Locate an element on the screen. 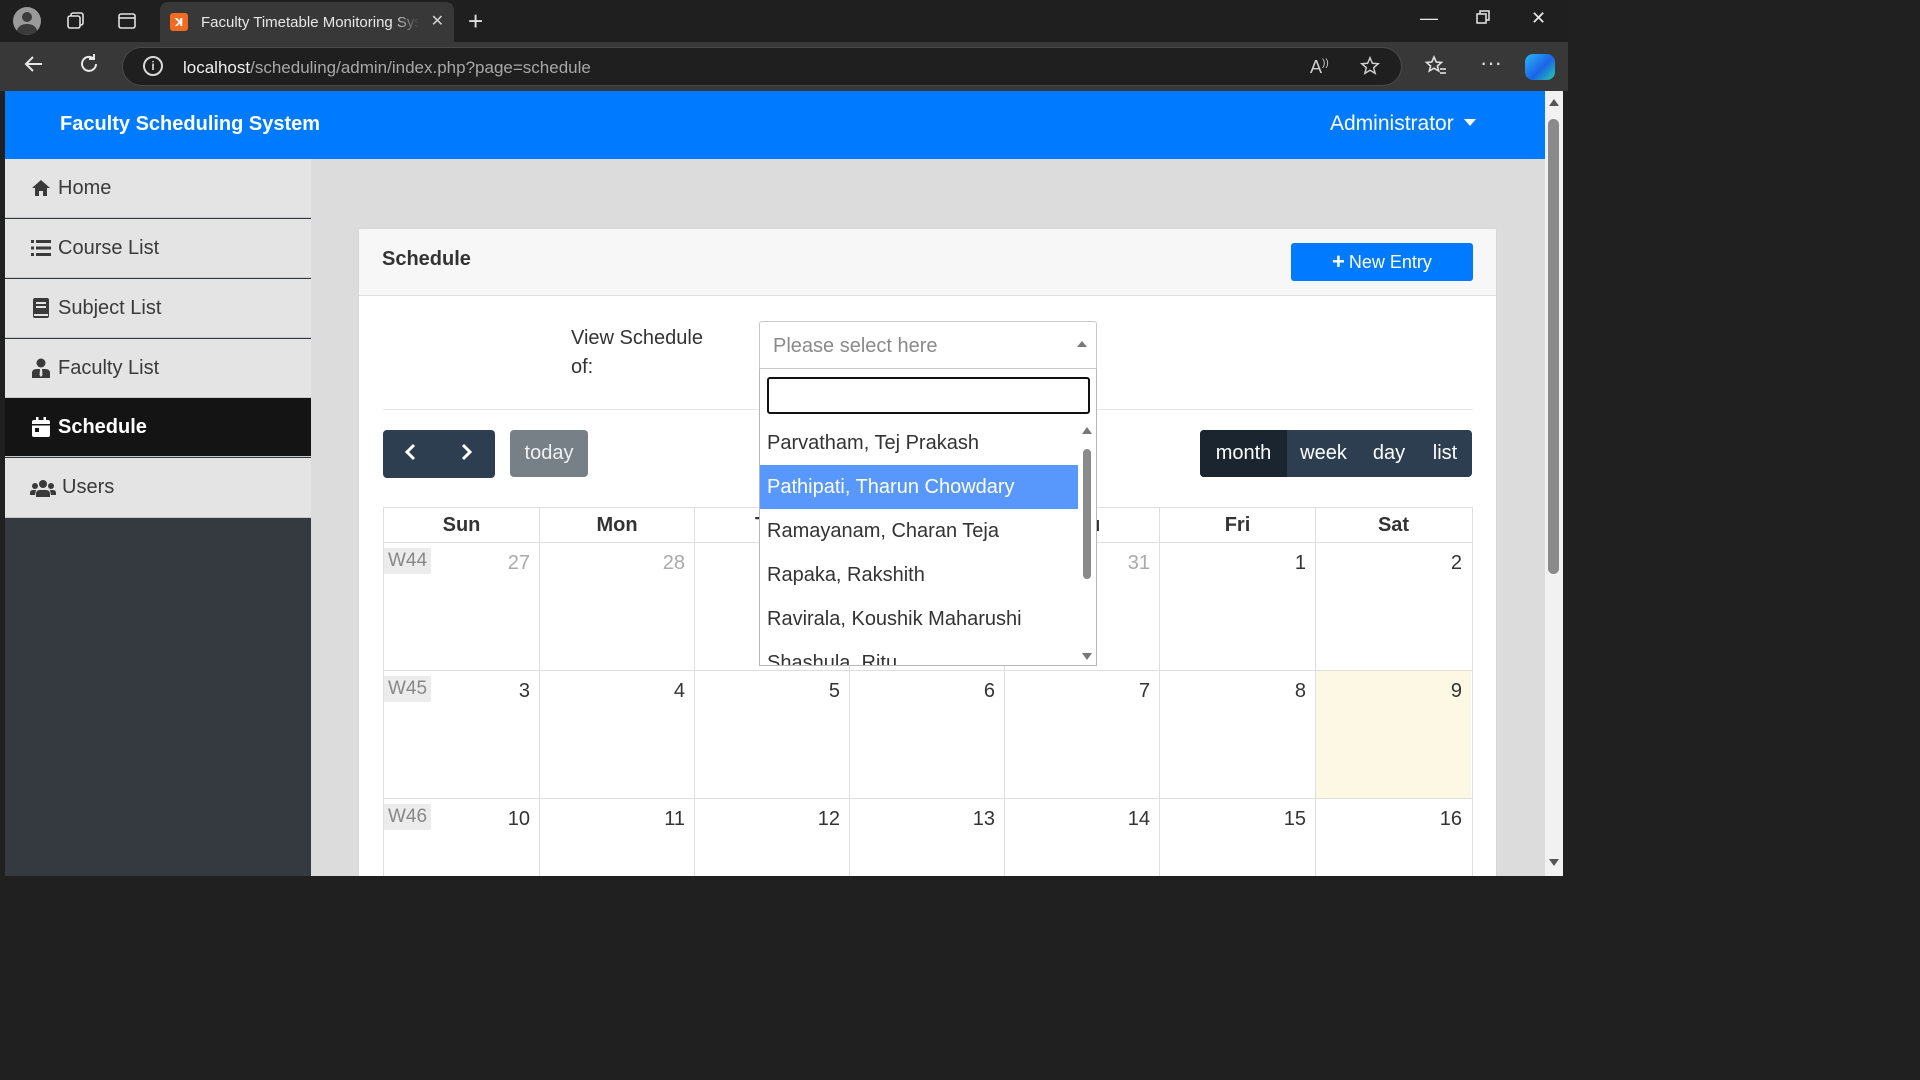 The width and height of the screenshot is (1920, 1080). calendar-day-cell: 28 is located at coordinates (617, 606).